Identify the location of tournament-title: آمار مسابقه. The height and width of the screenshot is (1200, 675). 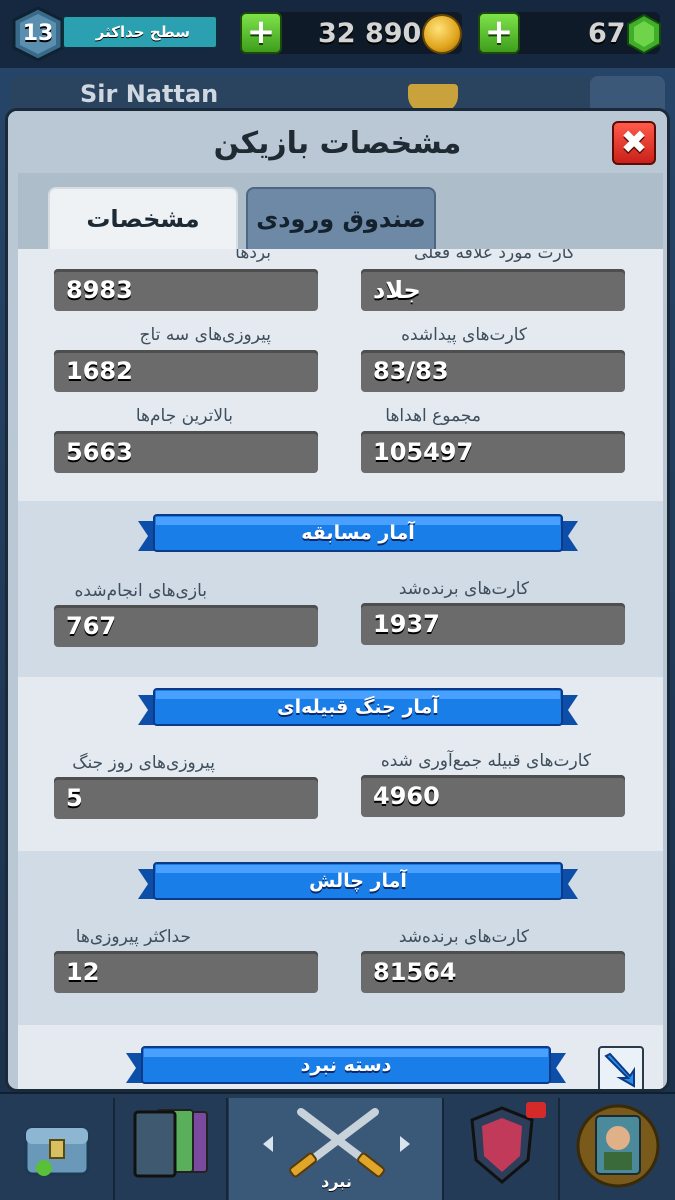
(358, 533).